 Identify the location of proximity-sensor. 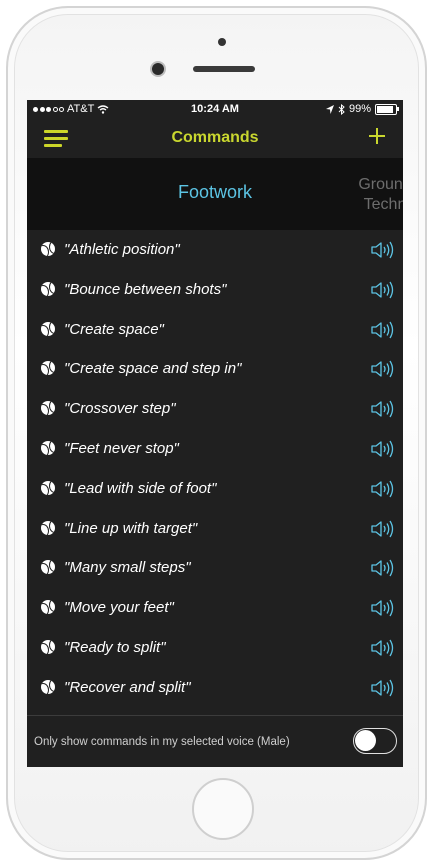
(158, 69).